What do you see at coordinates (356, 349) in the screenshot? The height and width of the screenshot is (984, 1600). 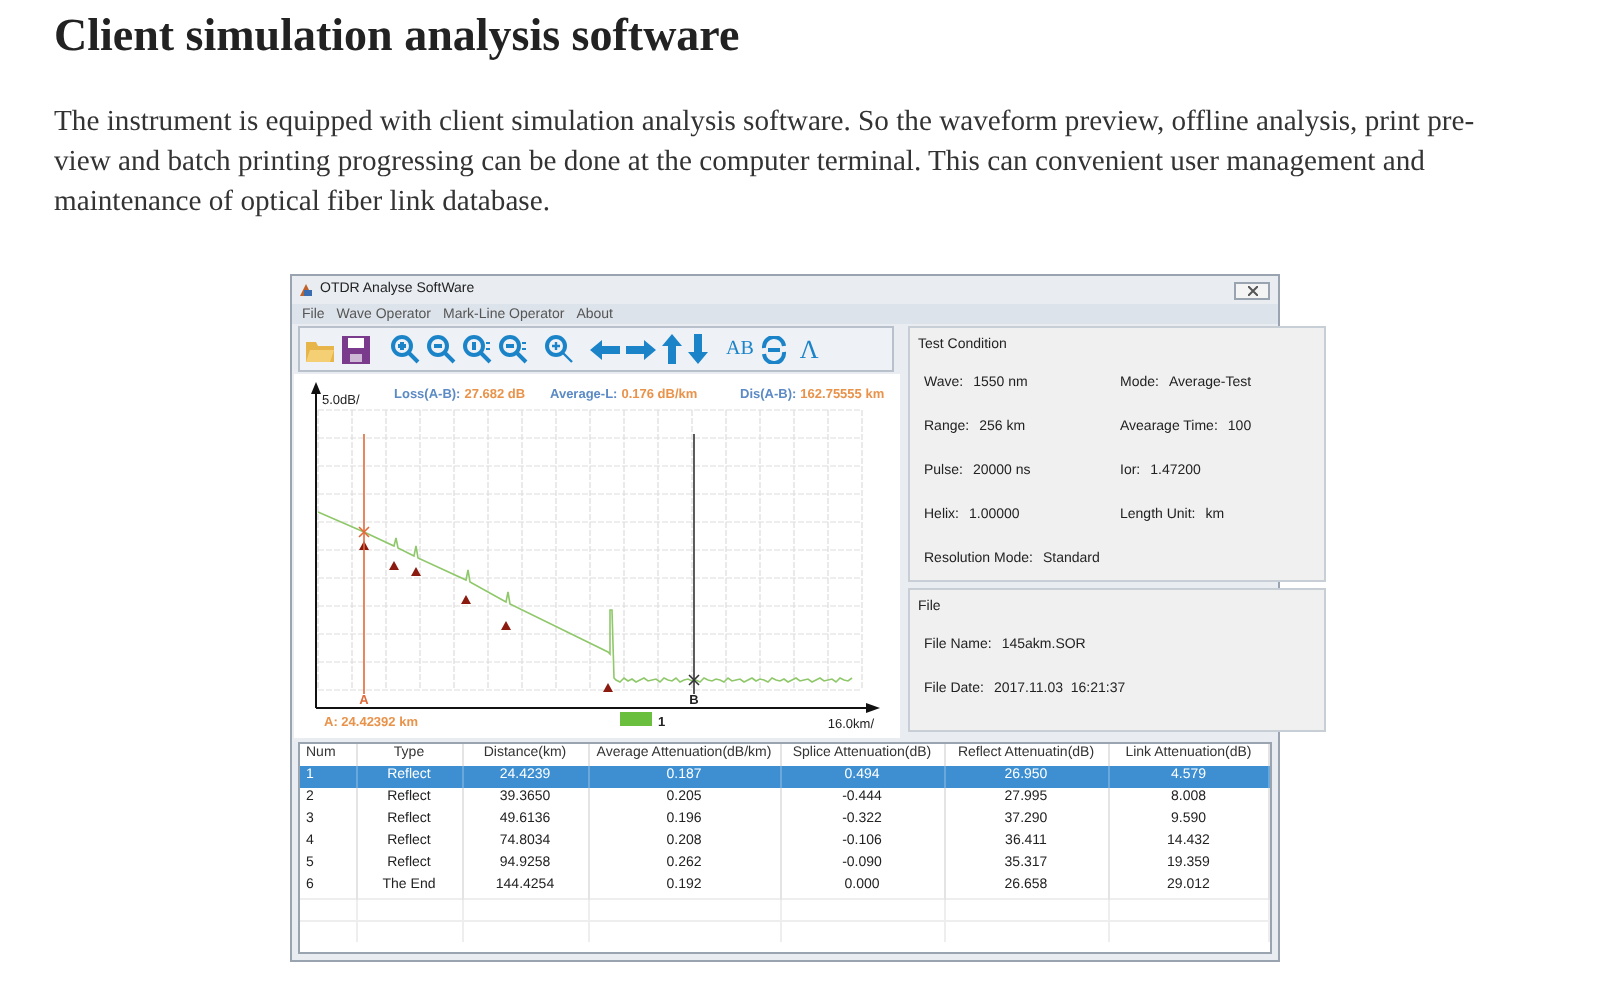 I see `save-button` at bounding box center [356, 349].